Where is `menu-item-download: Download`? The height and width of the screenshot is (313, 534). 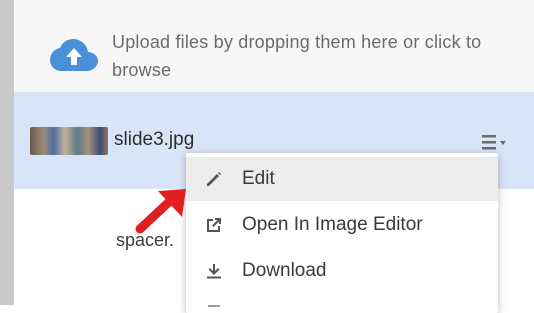 menu-item-download: Download is located at coordinates (342, 271).